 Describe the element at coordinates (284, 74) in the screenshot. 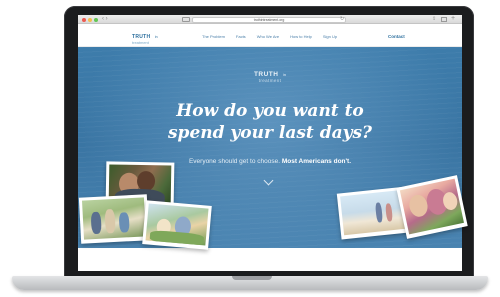

I see `hero-brand-small: in` at that location.